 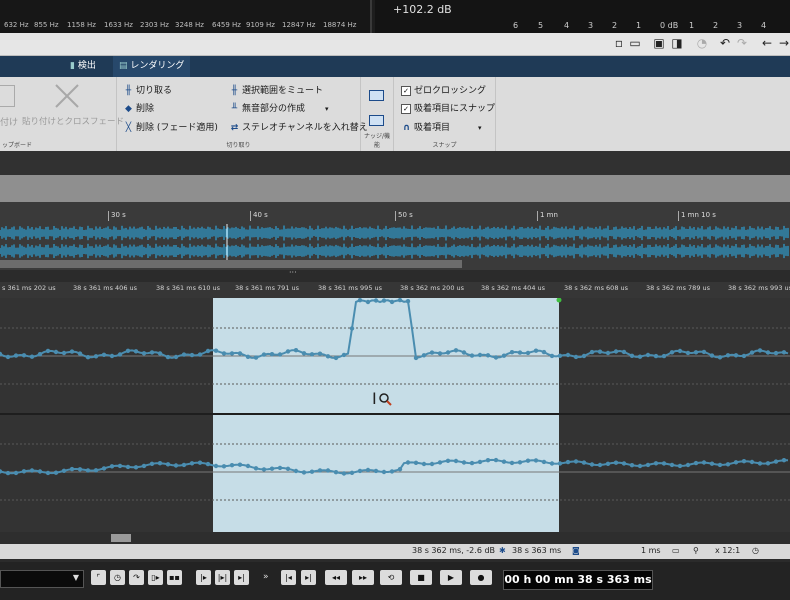 I want to click on redo-icon: ↷, so click(x=742, y=43).